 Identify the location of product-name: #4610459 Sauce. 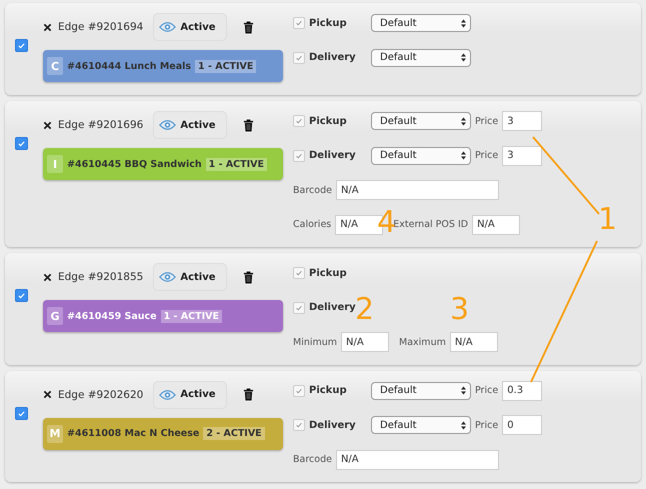
(112, 316).